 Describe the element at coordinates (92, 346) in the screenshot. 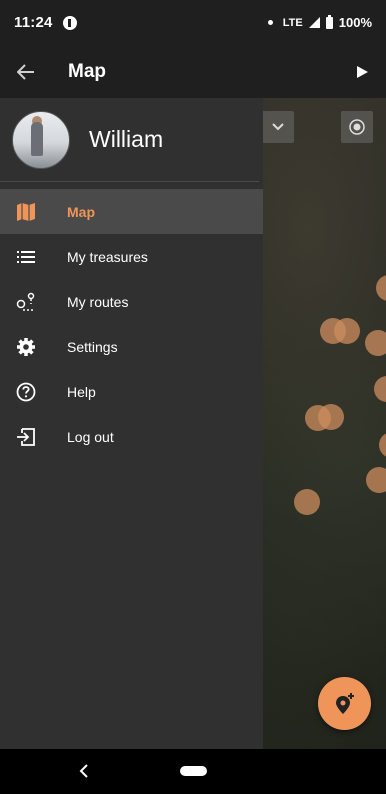

I see `drawer-item-label: Settings` at that location.